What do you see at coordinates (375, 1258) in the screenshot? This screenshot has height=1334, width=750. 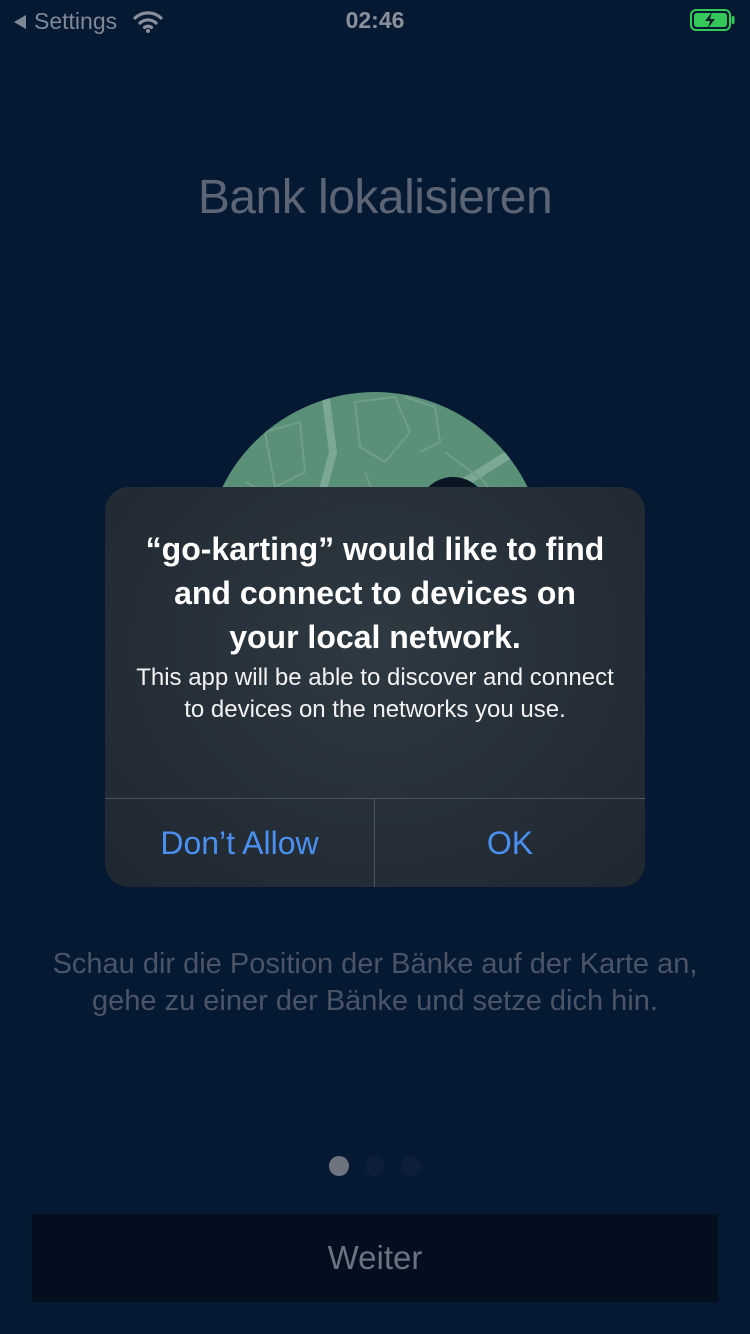 I see `next-button: Weiter` at bounding box center [375, 1258].